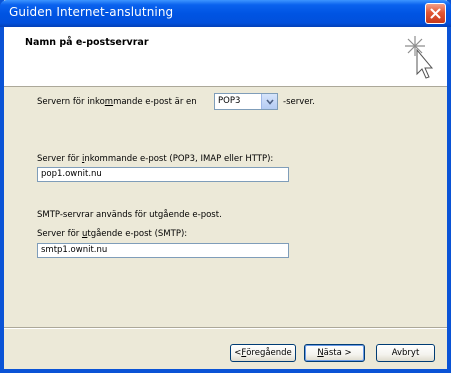 The height and width of the screenshot is (373, 451). Describe the element at coordinates (225, 328) in the screenshot. I see `button-separator` at that location.